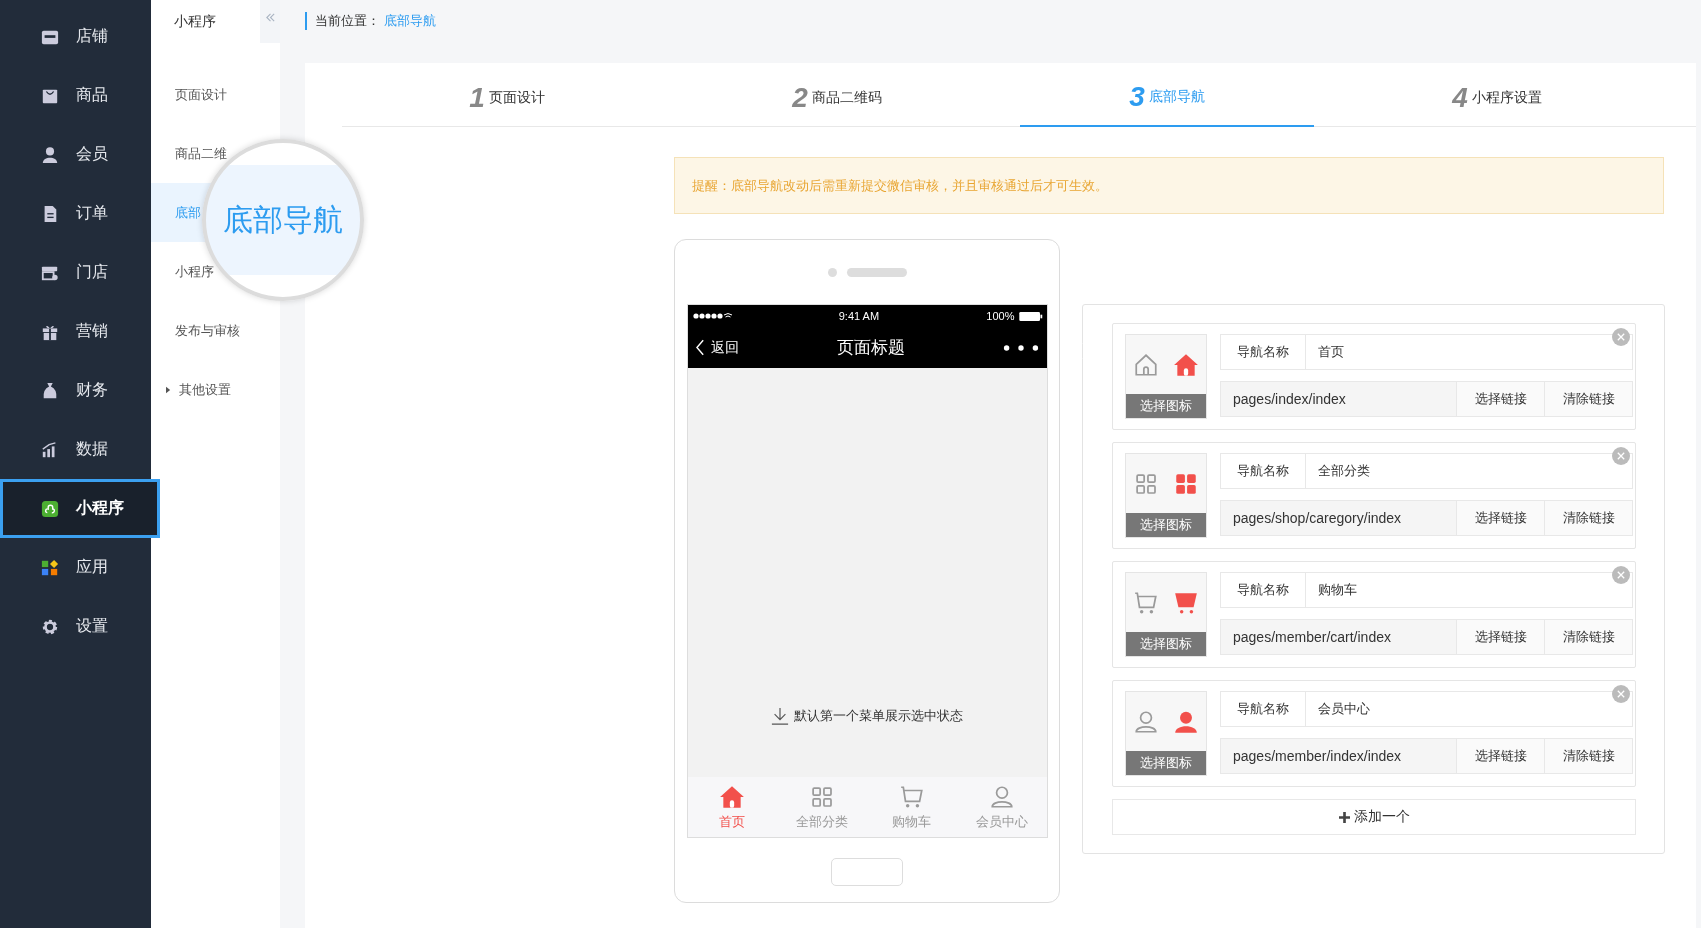 This screenshot has height=928, width=1701. Describe the element at coordinates (194, 271) in the screenshot. I see `sub-sidebar-item: 小程序` at that location.